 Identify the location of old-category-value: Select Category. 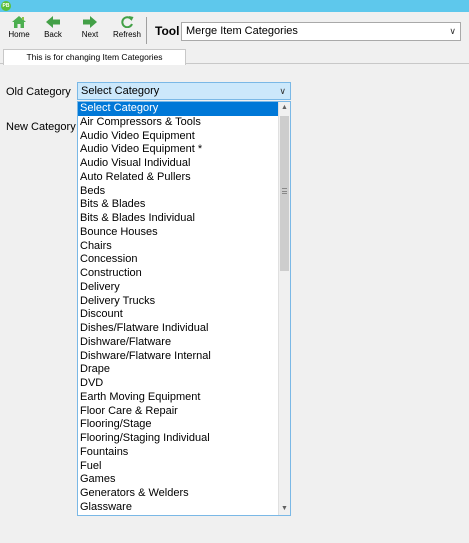
(120, 91).